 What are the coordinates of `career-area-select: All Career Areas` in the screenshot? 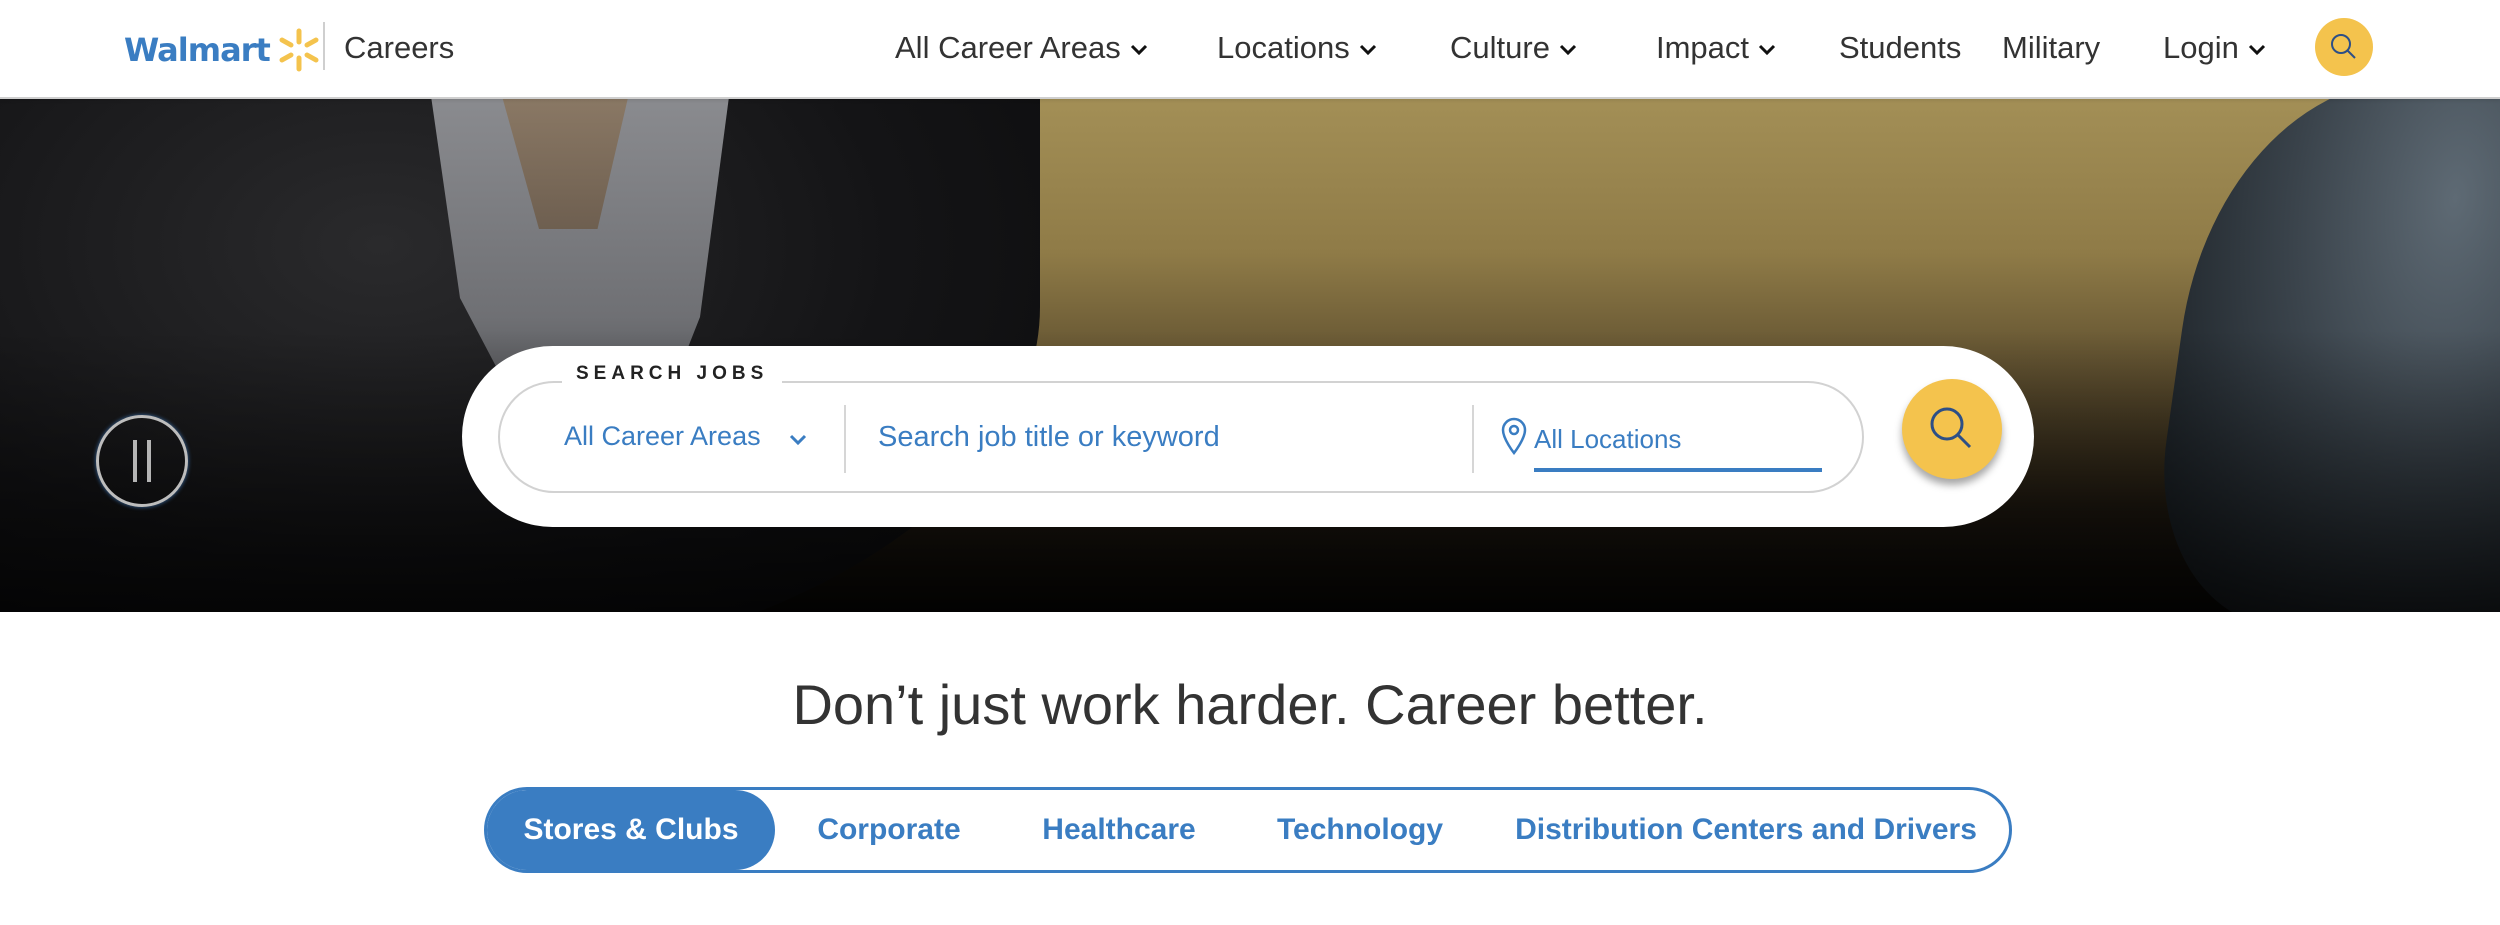 It's located at (685, 436).